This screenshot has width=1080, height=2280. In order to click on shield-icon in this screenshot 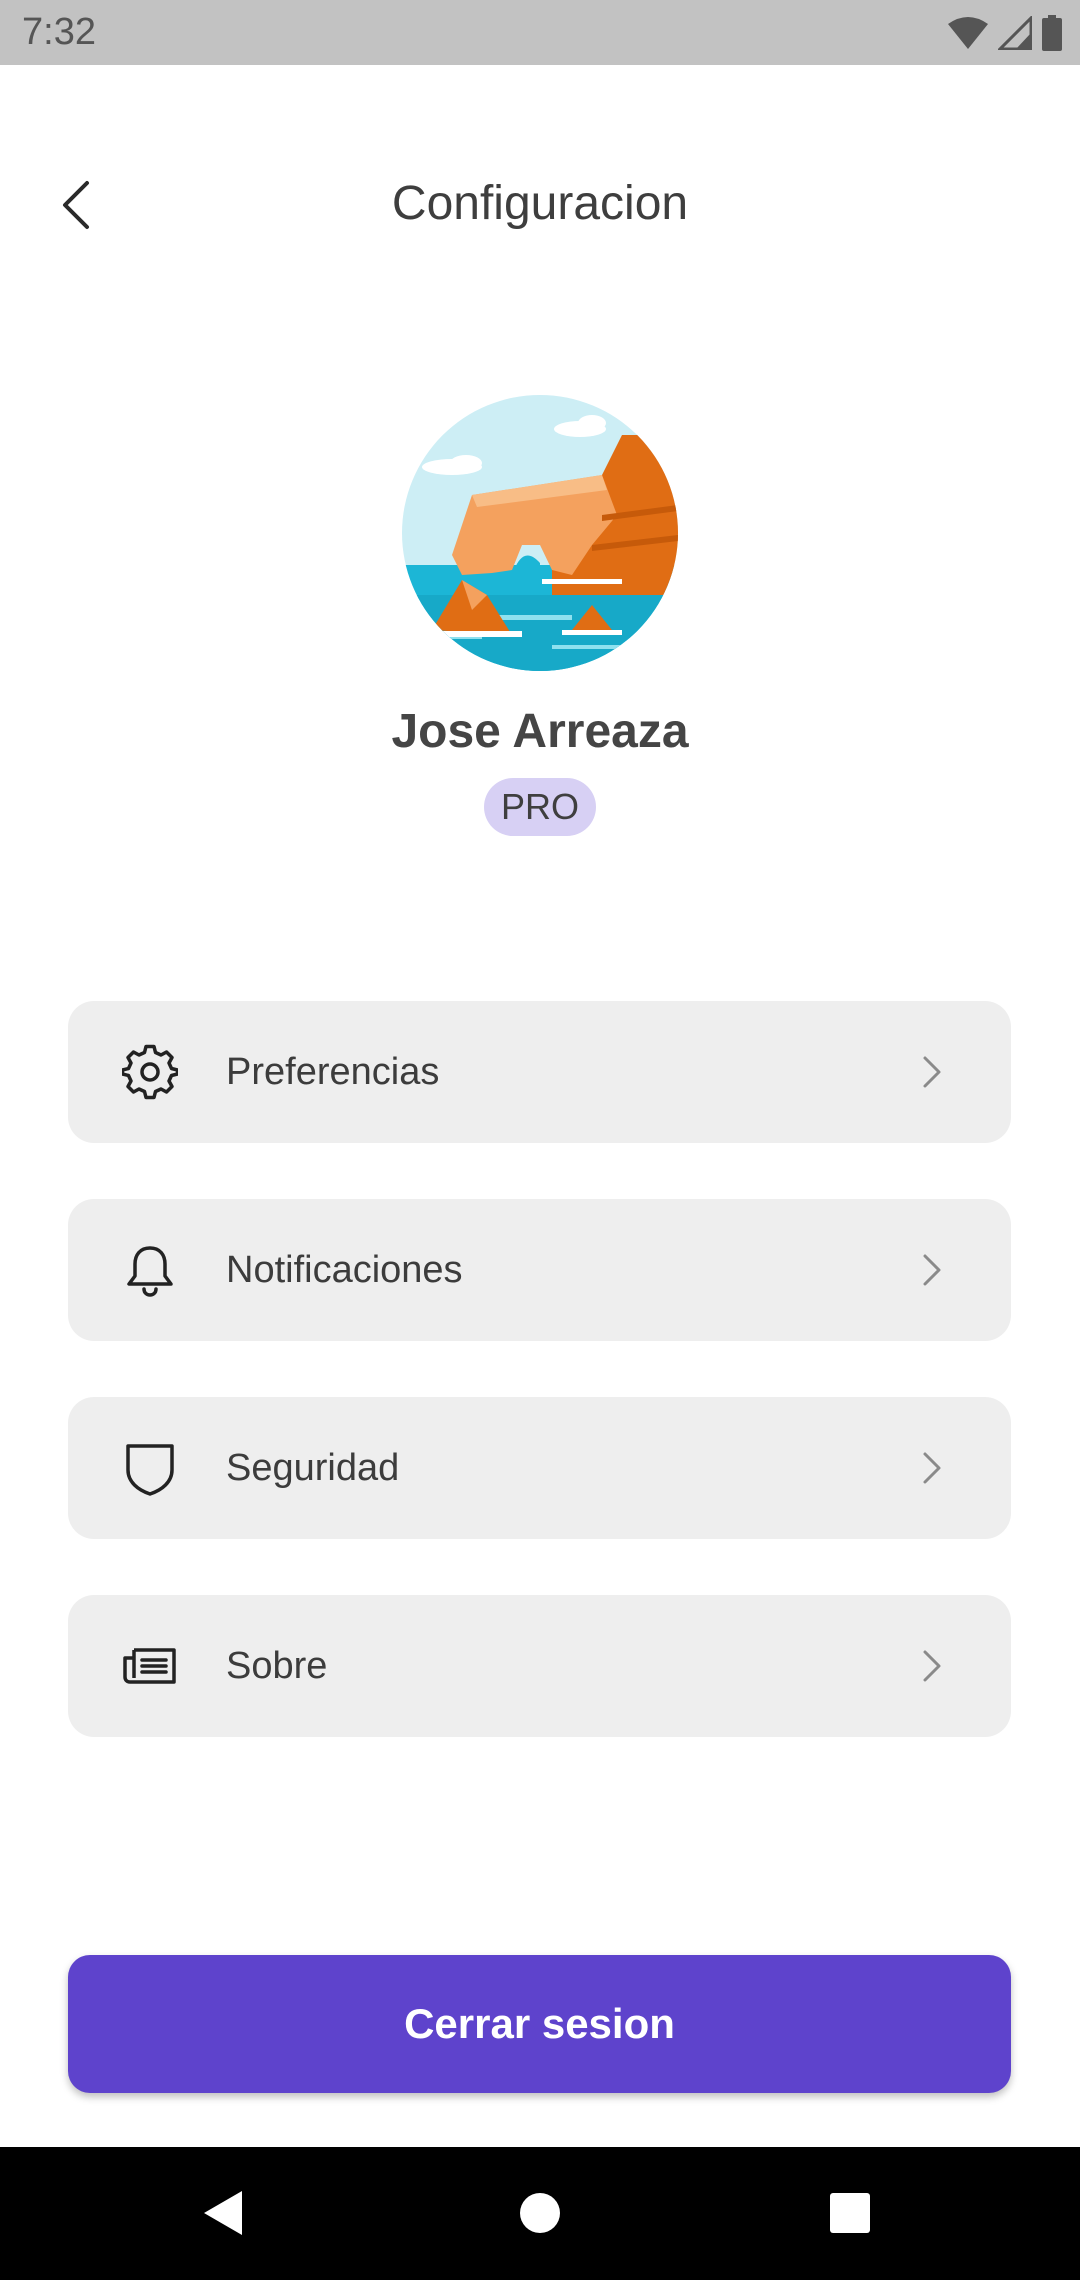, I will do `click(150, 1470)`.